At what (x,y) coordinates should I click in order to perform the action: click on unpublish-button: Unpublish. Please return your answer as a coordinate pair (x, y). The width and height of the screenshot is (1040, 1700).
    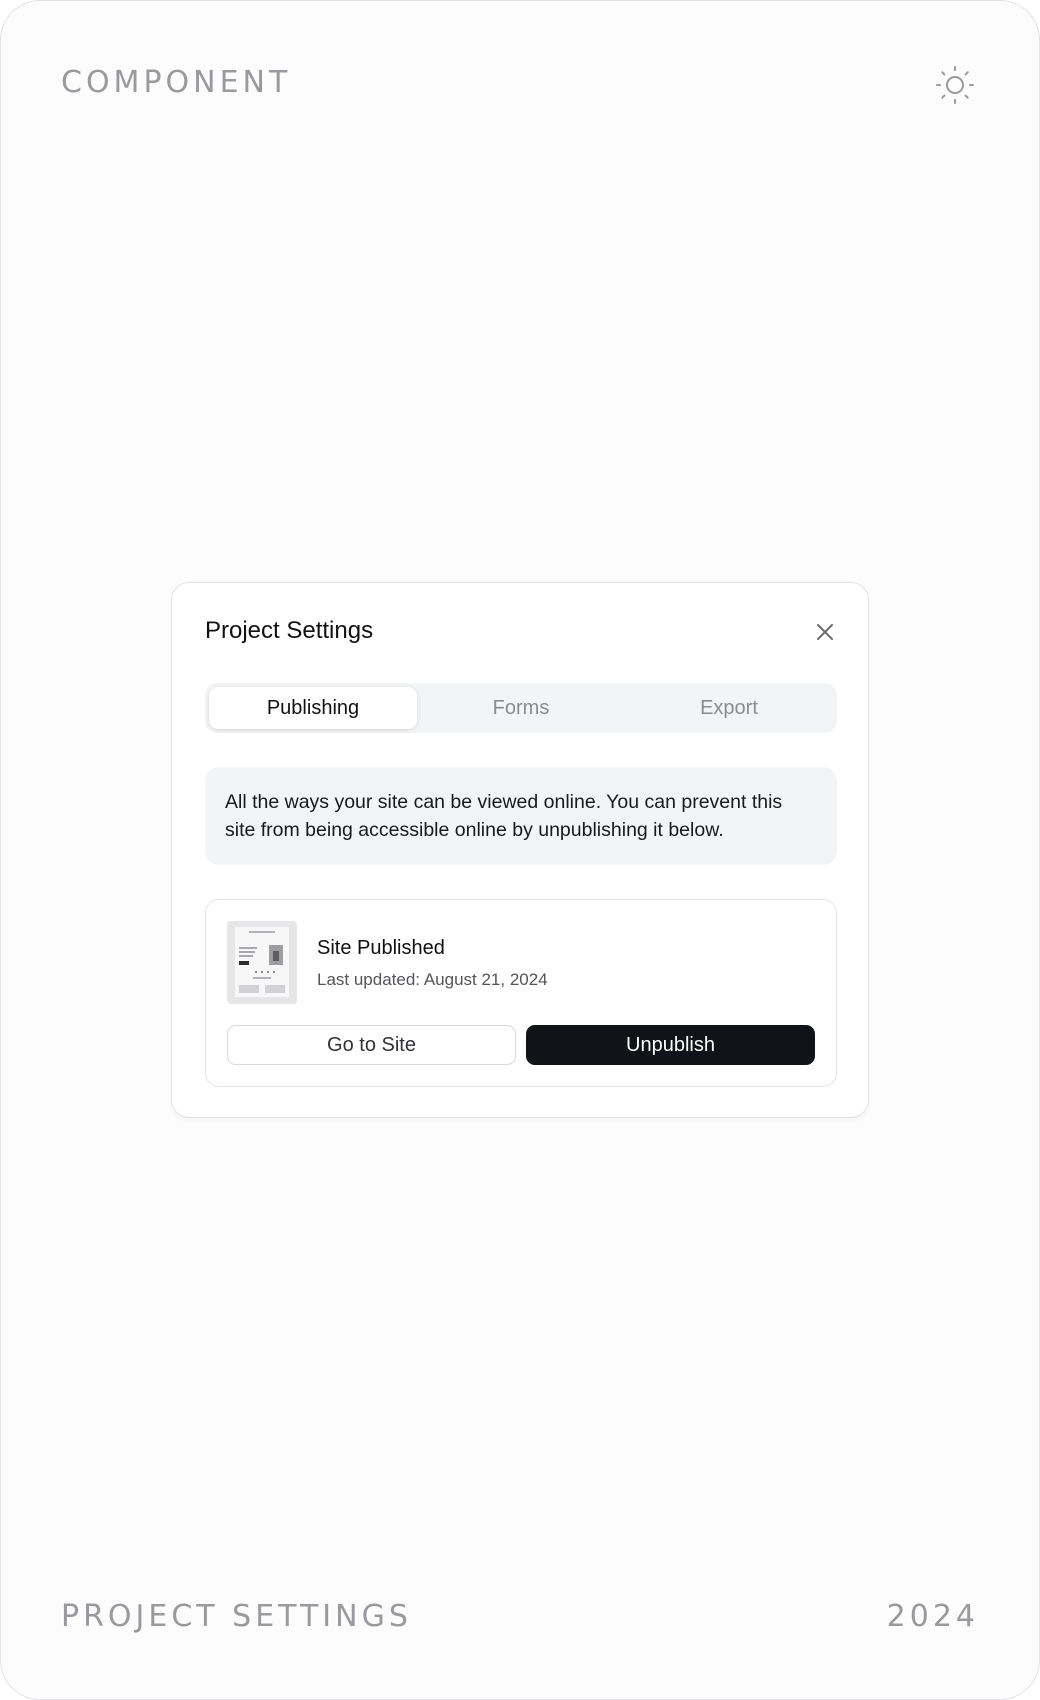
    Looking at the image, I should click on (670, 1045).